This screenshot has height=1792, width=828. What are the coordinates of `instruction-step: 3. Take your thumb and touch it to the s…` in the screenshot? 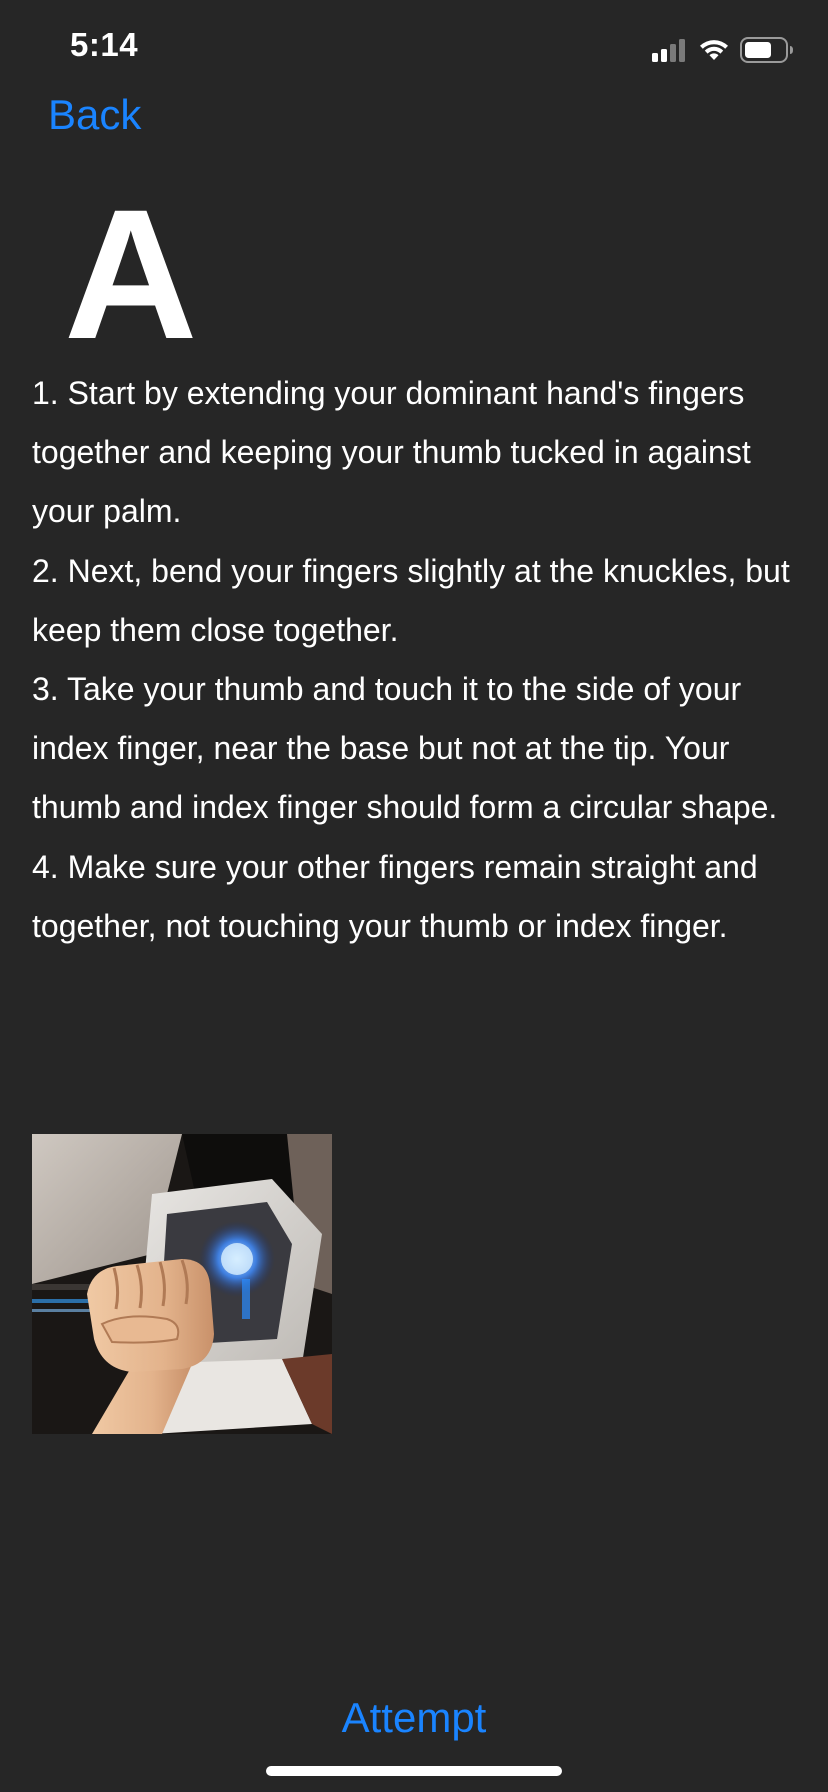 It's located at (405, 748).